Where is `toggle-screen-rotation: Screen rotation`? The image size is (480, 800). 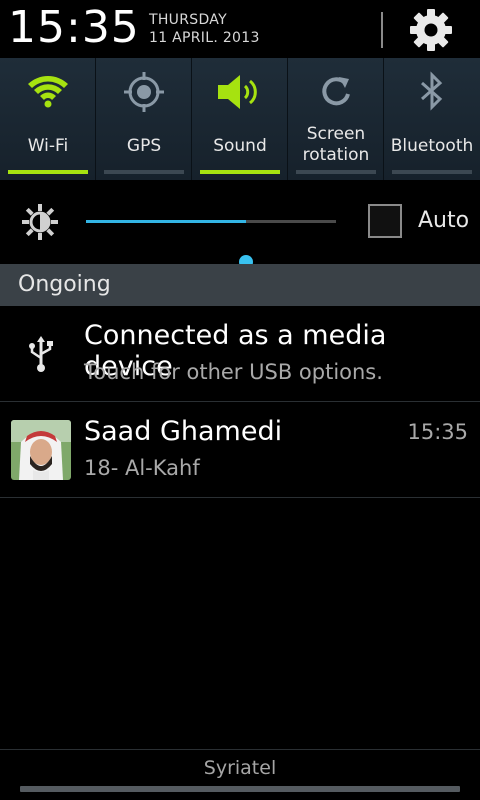 toggle-screen-rotation: Screen rotation is located at coordinates (336, 119).